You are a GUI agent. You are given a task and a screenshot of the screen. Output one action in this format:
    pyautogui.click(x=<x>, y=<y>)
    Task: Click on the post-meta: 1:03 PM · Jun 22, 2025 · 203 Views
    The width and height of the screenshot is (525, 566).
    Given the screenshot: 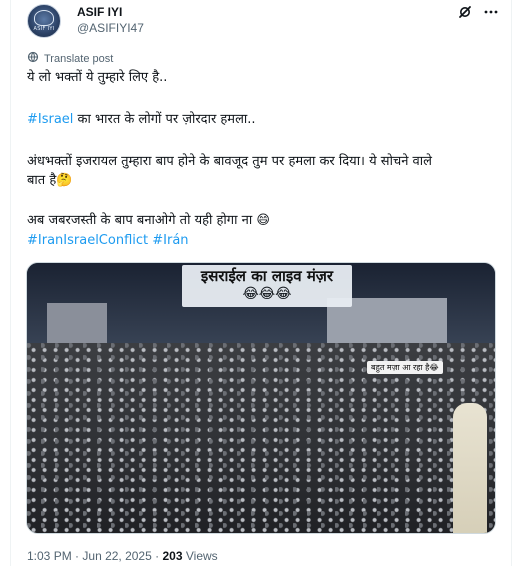 What is the action you would take?
    pyautogui.click(x=122, y=556)
    